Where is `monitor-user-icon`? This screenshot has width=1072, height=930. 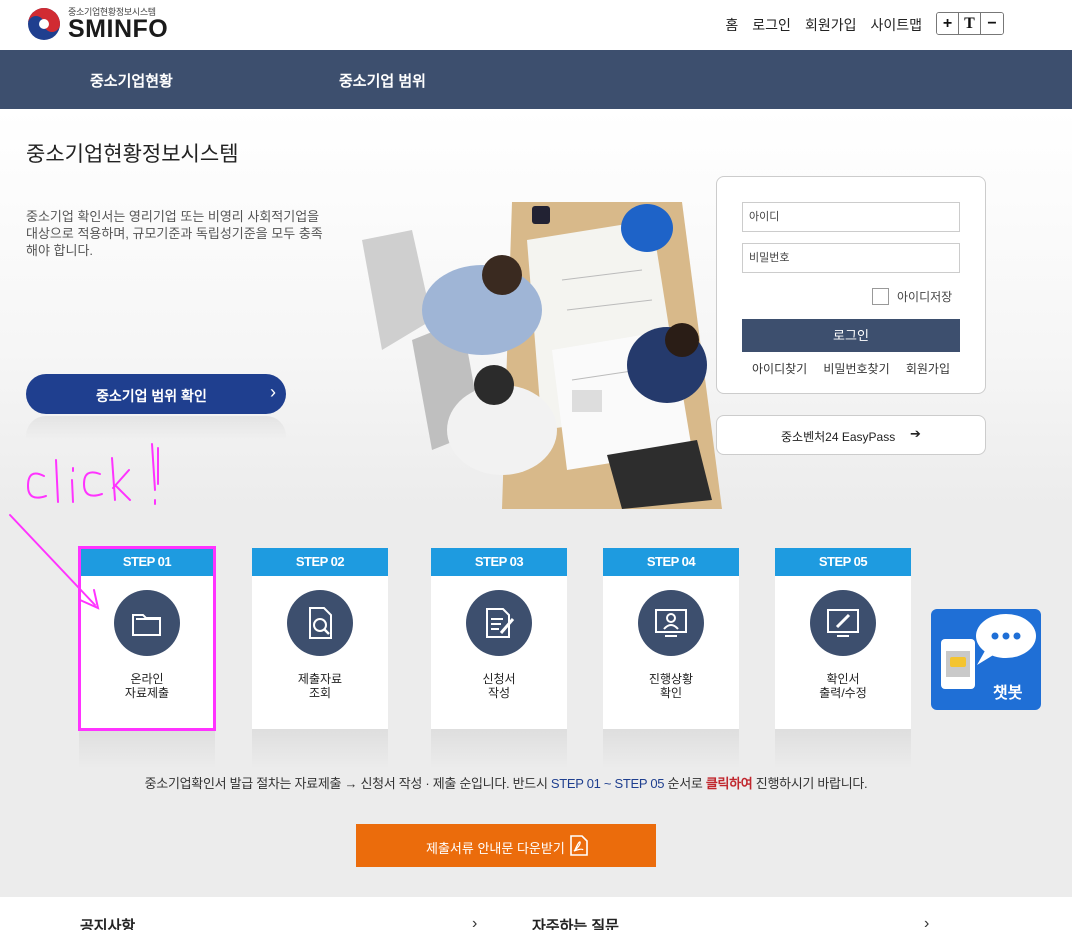
monitor-user-icon is located at coordinates (671, 623).